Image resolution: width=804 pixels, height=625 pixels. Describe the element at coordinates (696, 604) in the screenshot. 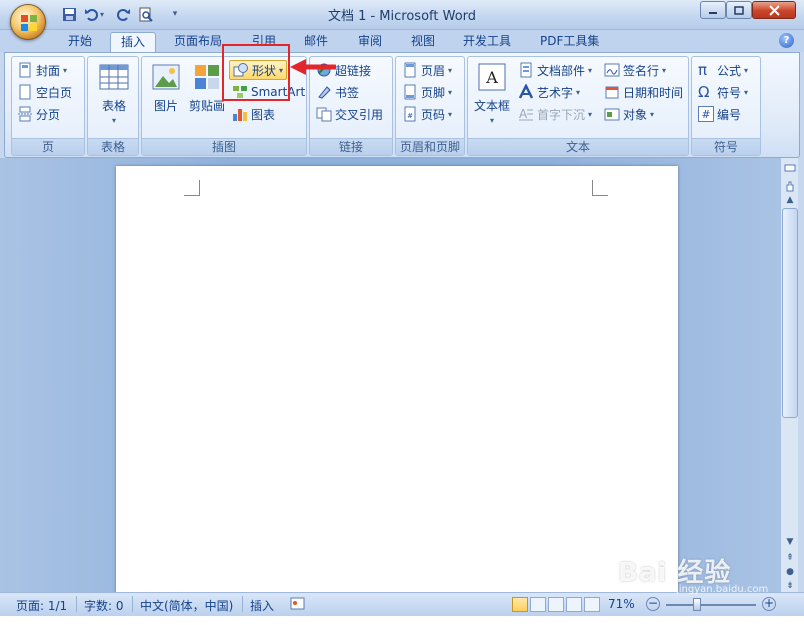

I see `zoom-slider-thumb` at that location.